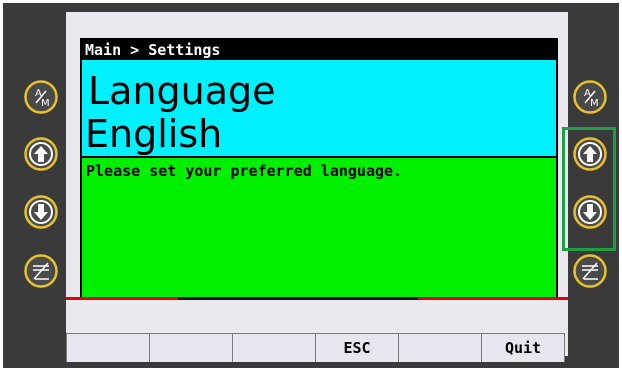 This screenshot has height=371, width=622. What do you see at coordinates (357, 348) in the screenshot?
I see `softkey-esc: ESC` at bounding box center [357, 348].